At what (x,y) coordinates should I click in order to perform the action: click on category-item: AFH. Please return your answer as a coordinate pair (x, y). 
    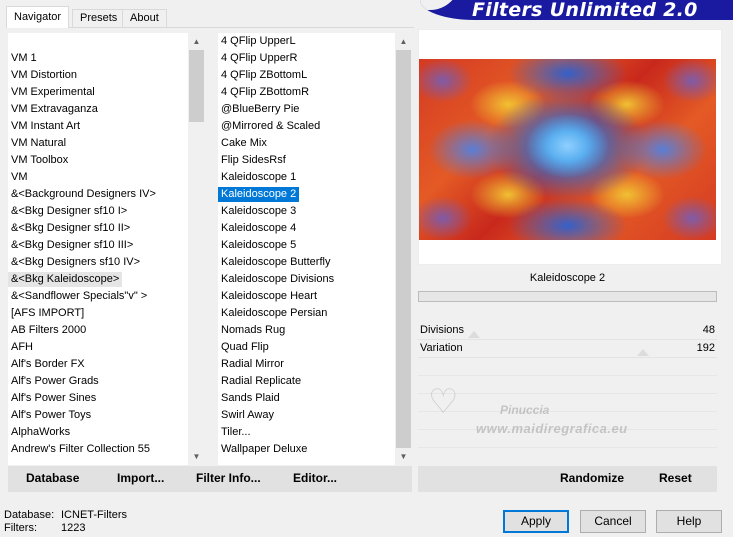
    Looking at the image, I should click on (22, 347).